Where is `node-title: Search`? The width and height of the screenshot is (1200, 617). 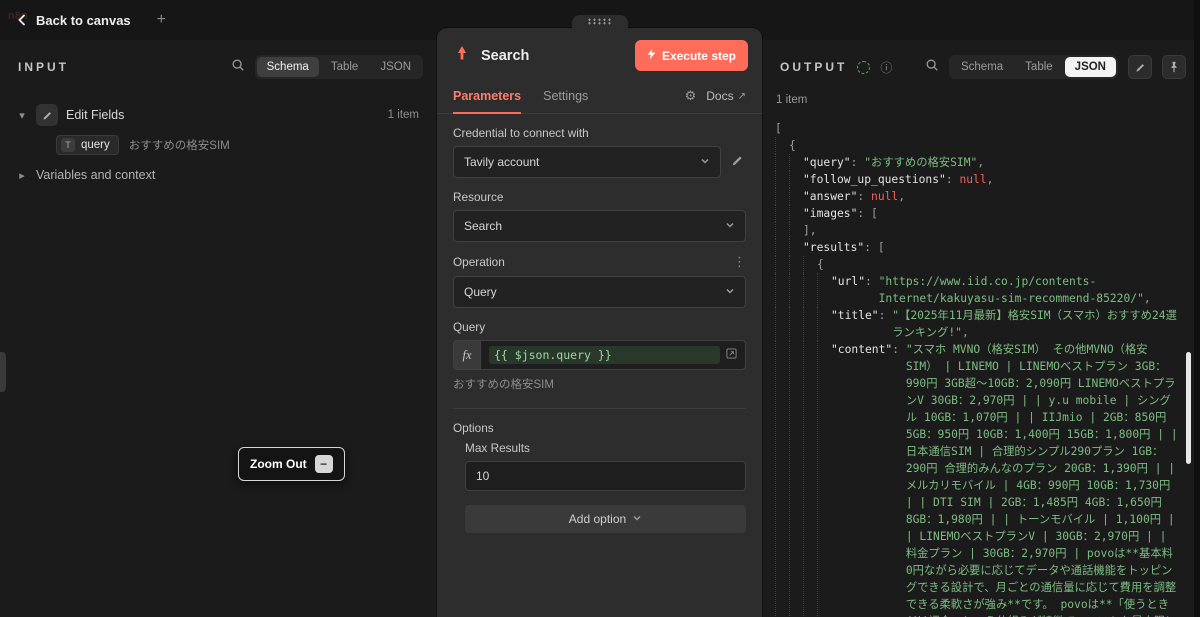 node-title: Search is located at coordinates (505, 55).